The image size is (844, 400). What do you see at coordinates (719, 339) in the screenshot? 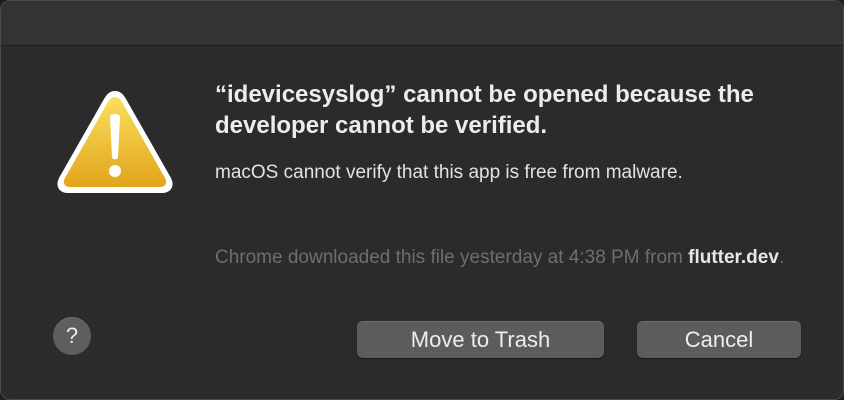
I see `cancel-button: Cancel` at bounding box center [719, 339].